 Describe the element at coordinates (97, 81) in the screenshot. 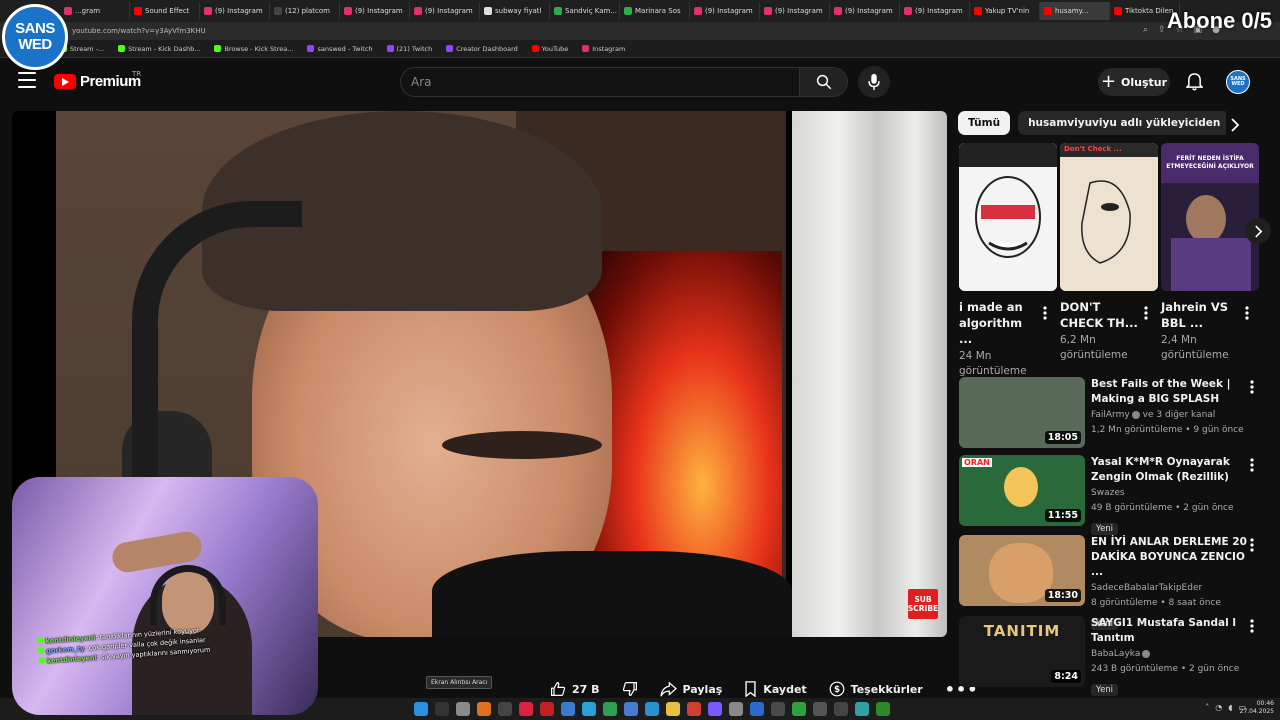

I see `youtube-logo: Premium` at that location.